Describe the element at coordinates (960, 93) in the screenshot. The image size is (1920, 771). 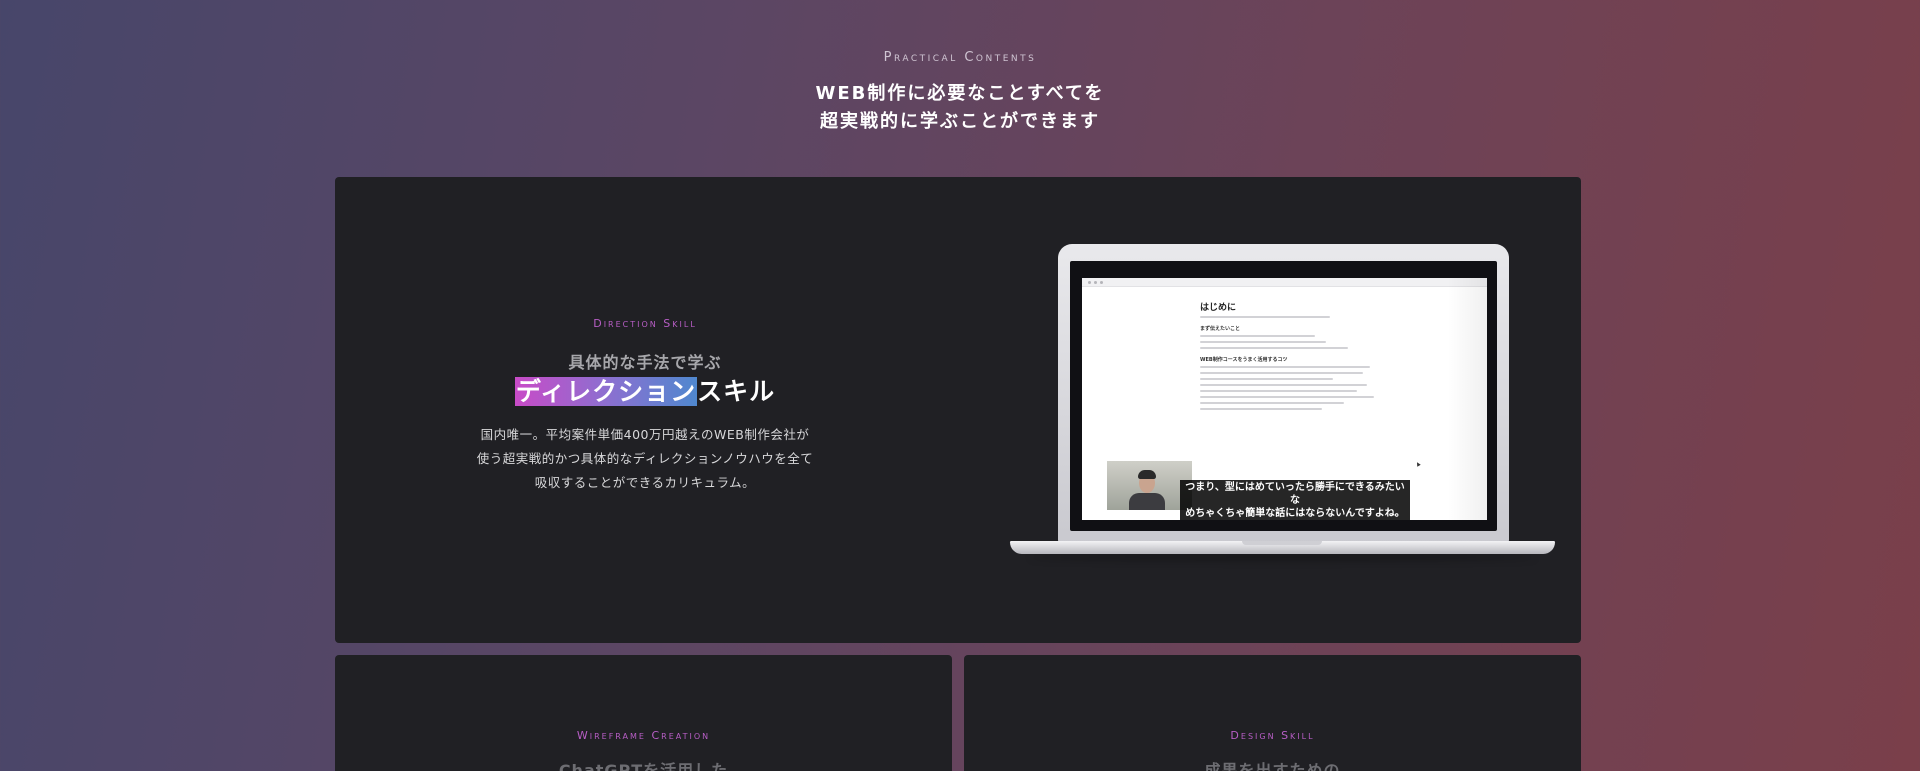
I see `headline-line-1: WEB制作に必要なことすべてを` at that location.